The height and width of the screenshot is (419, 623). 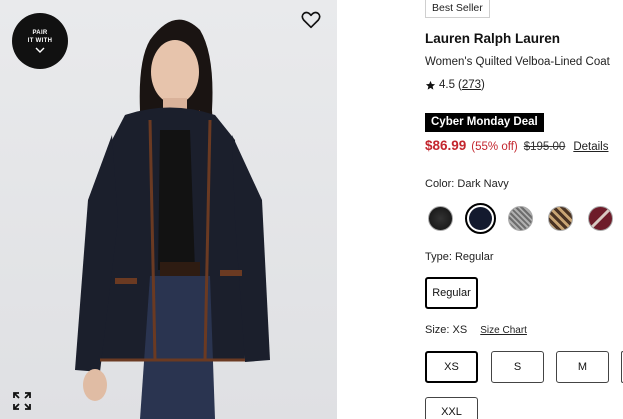 What do you see at coordinates (40, 33) in the screenshot?
I see `pair-badge-line1: PAIR` at bounding box center [40, 33].